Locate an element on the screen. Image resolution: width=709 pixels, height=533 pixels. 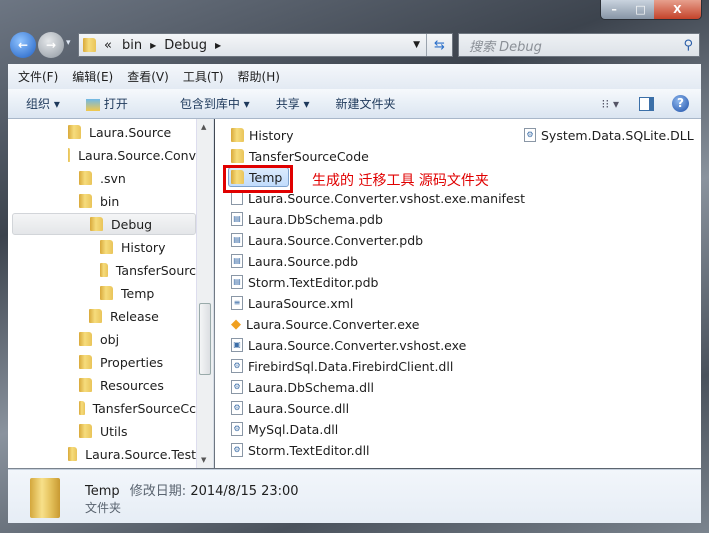
scroll-down-icon: ▼ is located at coordinates (203, 460).